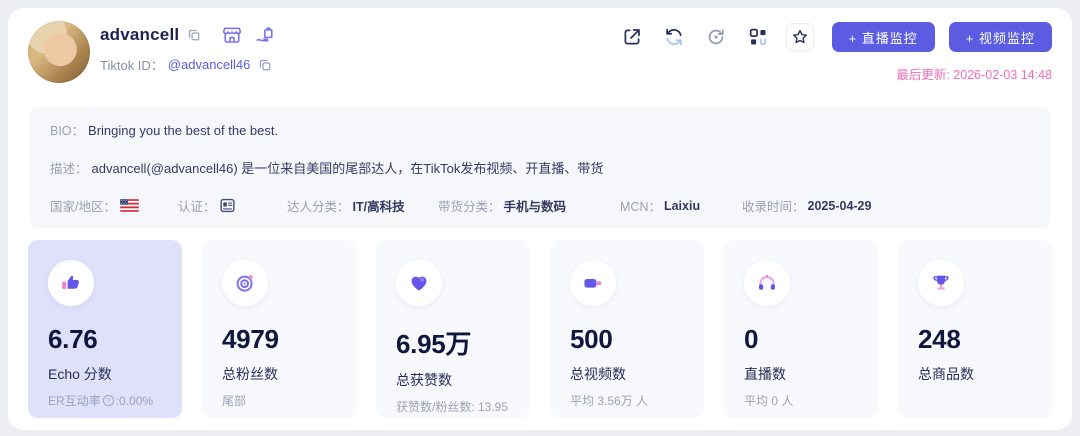  Describe the element at coordinates (767, 283) in the screenshot. I see `live-headphones-icon` at that location.